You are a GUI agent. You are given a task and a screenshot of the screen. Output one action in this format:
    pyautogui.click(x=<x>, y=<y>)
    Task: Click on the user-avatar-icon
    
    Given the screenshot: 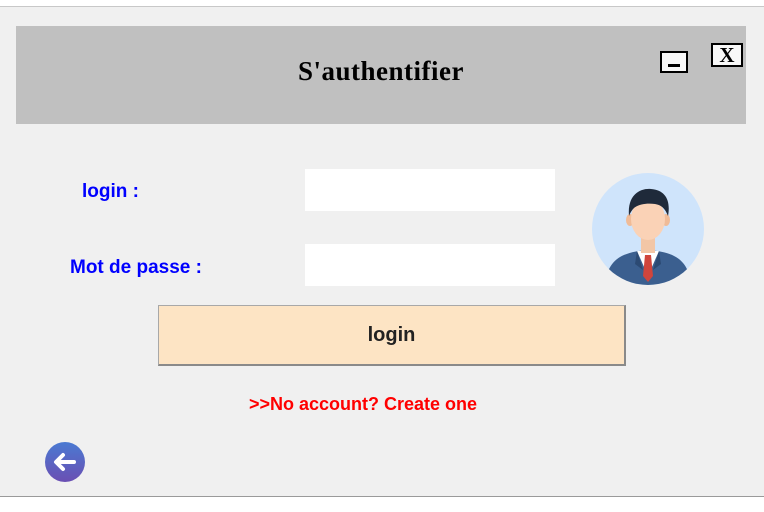 What is the action you would take?
    pyautogui.click(x=648, y=229)
    